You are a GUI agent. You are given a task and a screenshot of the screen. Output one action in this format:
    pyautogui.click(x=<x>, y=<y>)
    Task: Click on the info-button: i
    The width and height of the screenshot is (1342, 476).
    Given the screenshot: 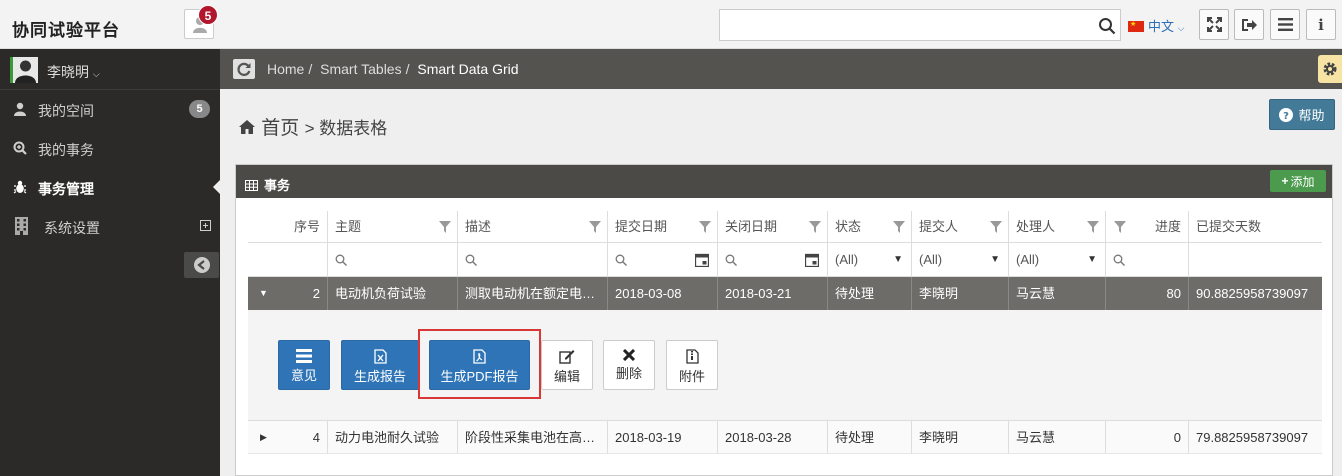 What is the action you would take?
    pyautogui.click(x=1321, y=24)
    